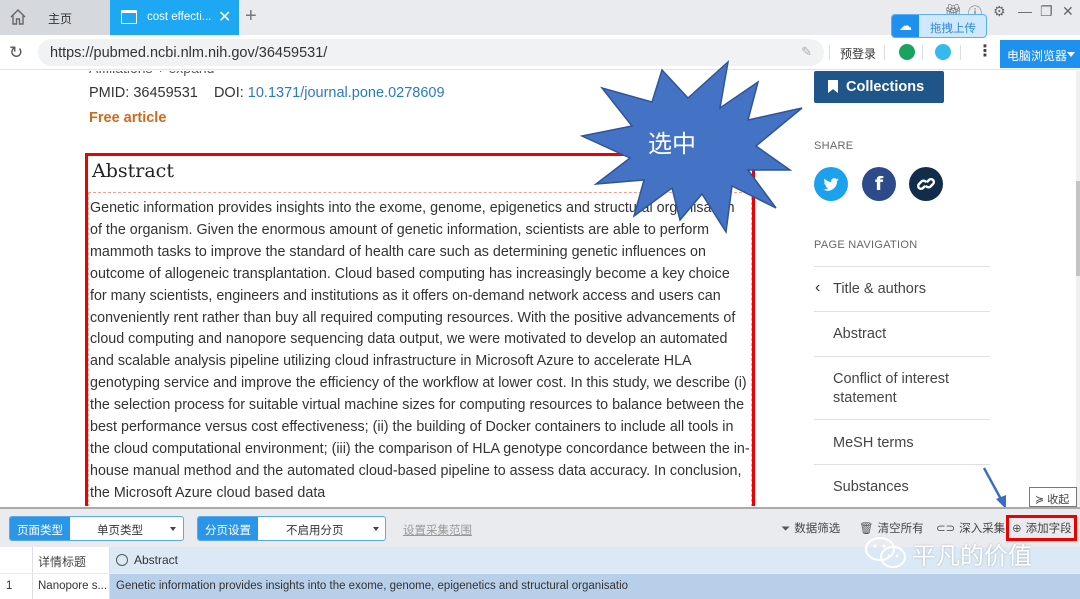 The image size is (1080, 599). I want to click on collapse-label: 收起, so click(1058, 500).